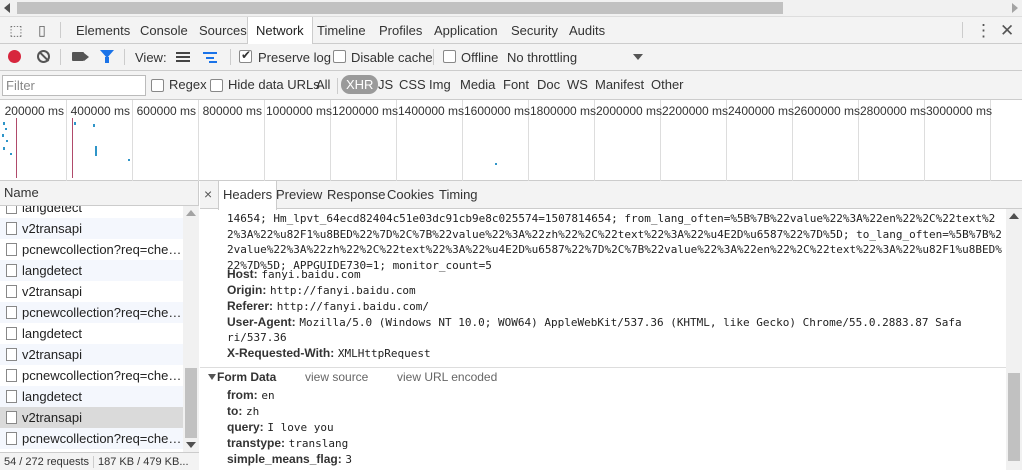 The image size is (1022, 470). I want to click on capture-screenshots-icon, so click(80, 56).